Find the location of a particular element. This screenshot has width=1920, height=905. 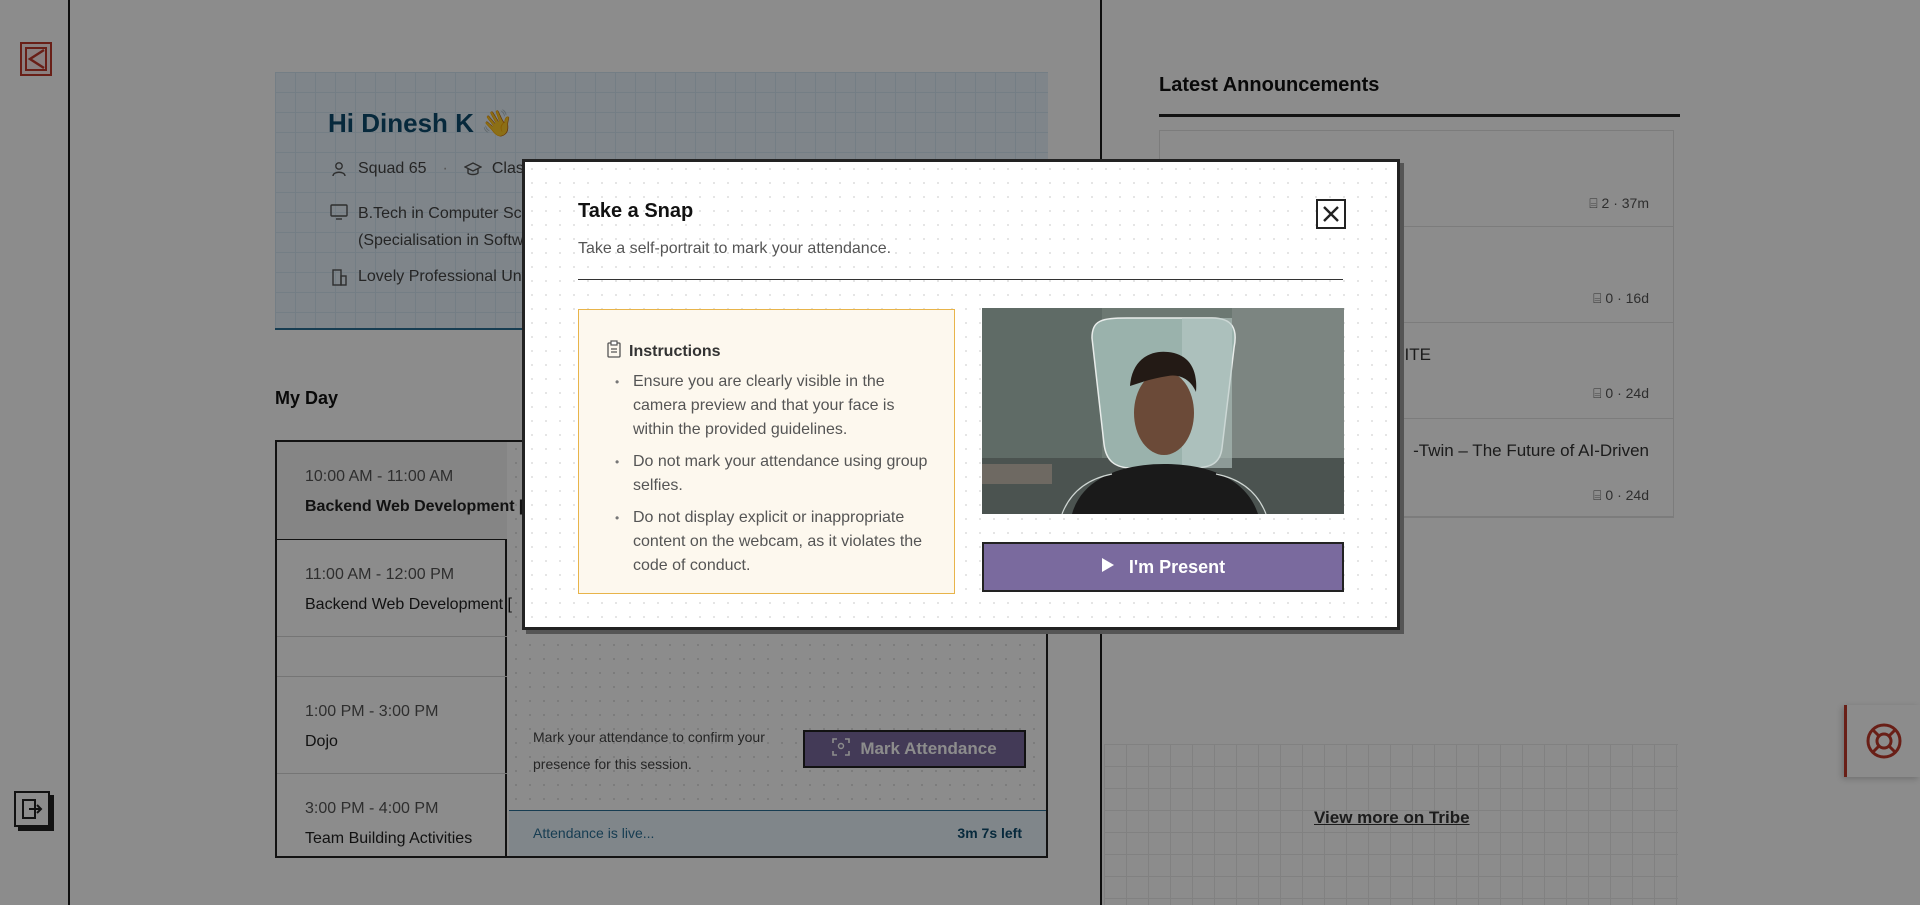

instructions-title: Instructions is located at coordinates (675, 351).